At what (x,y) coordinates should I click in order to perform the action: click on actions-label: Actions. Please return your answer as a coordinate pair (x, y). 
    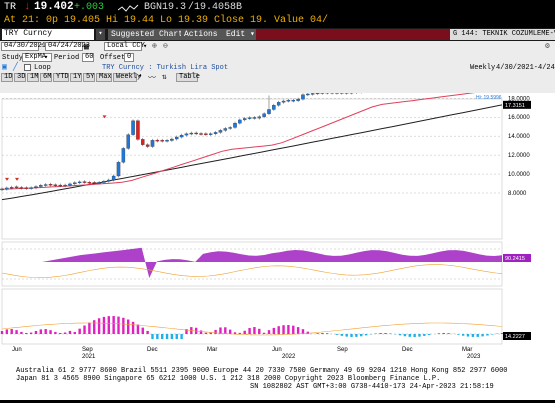
    Looking at the image, I should click on (201, 34).